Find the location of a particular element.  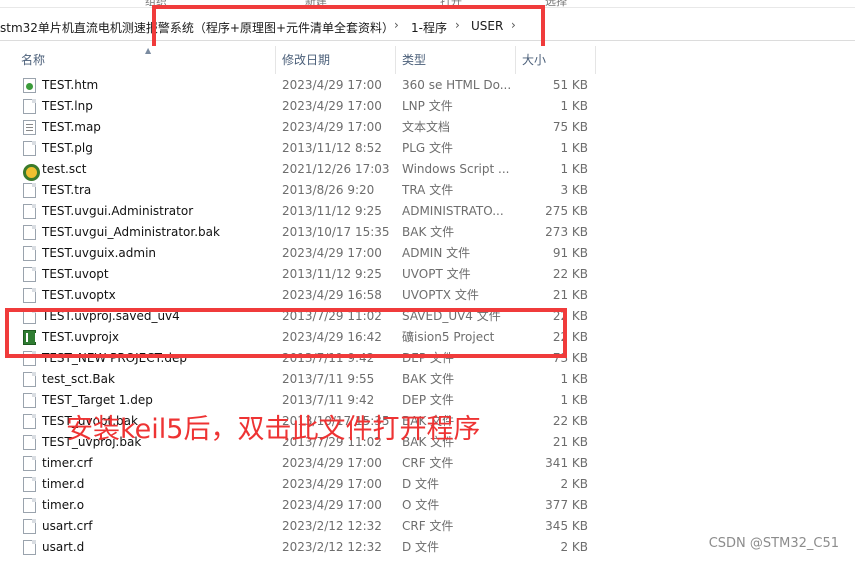

file-size: 75 KB is located at coordinates (570, 127).